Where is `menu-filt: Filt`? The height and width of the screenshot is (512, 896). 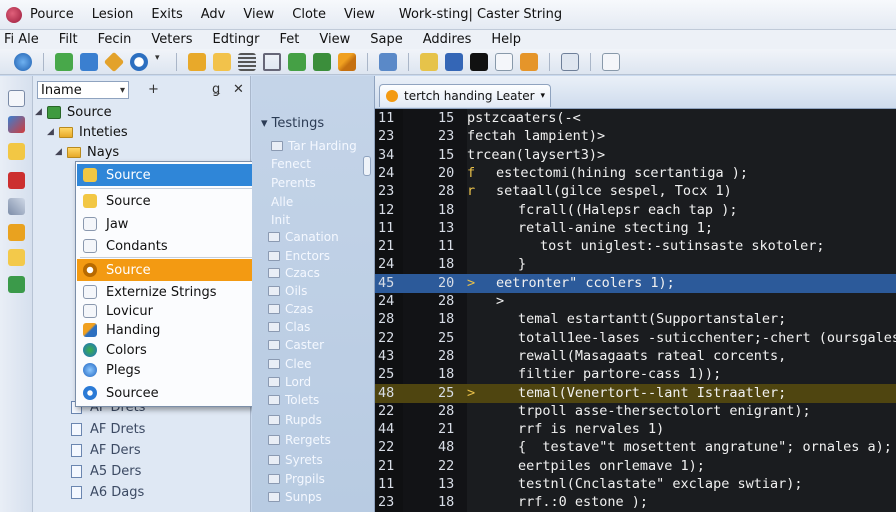 menu-filt: Filt is located at coordinates (68, 39).